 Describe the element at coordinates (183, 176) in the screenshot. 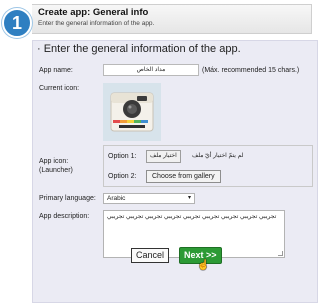

I see `choose-from-gallery-button: Choose from gallery` at that location.